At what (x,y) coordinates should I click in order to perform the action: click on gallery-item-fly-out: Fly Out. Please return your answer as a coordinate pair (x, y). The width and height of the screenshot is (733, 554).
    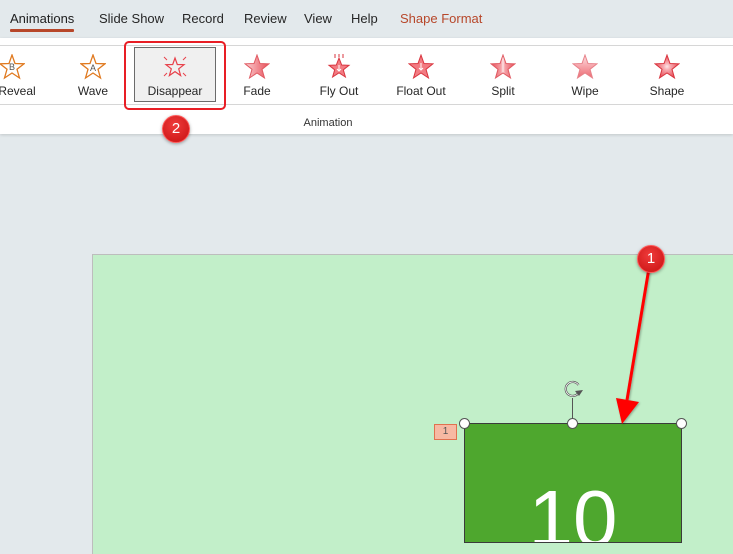
    Looking at the image, I should click on (339, 75).